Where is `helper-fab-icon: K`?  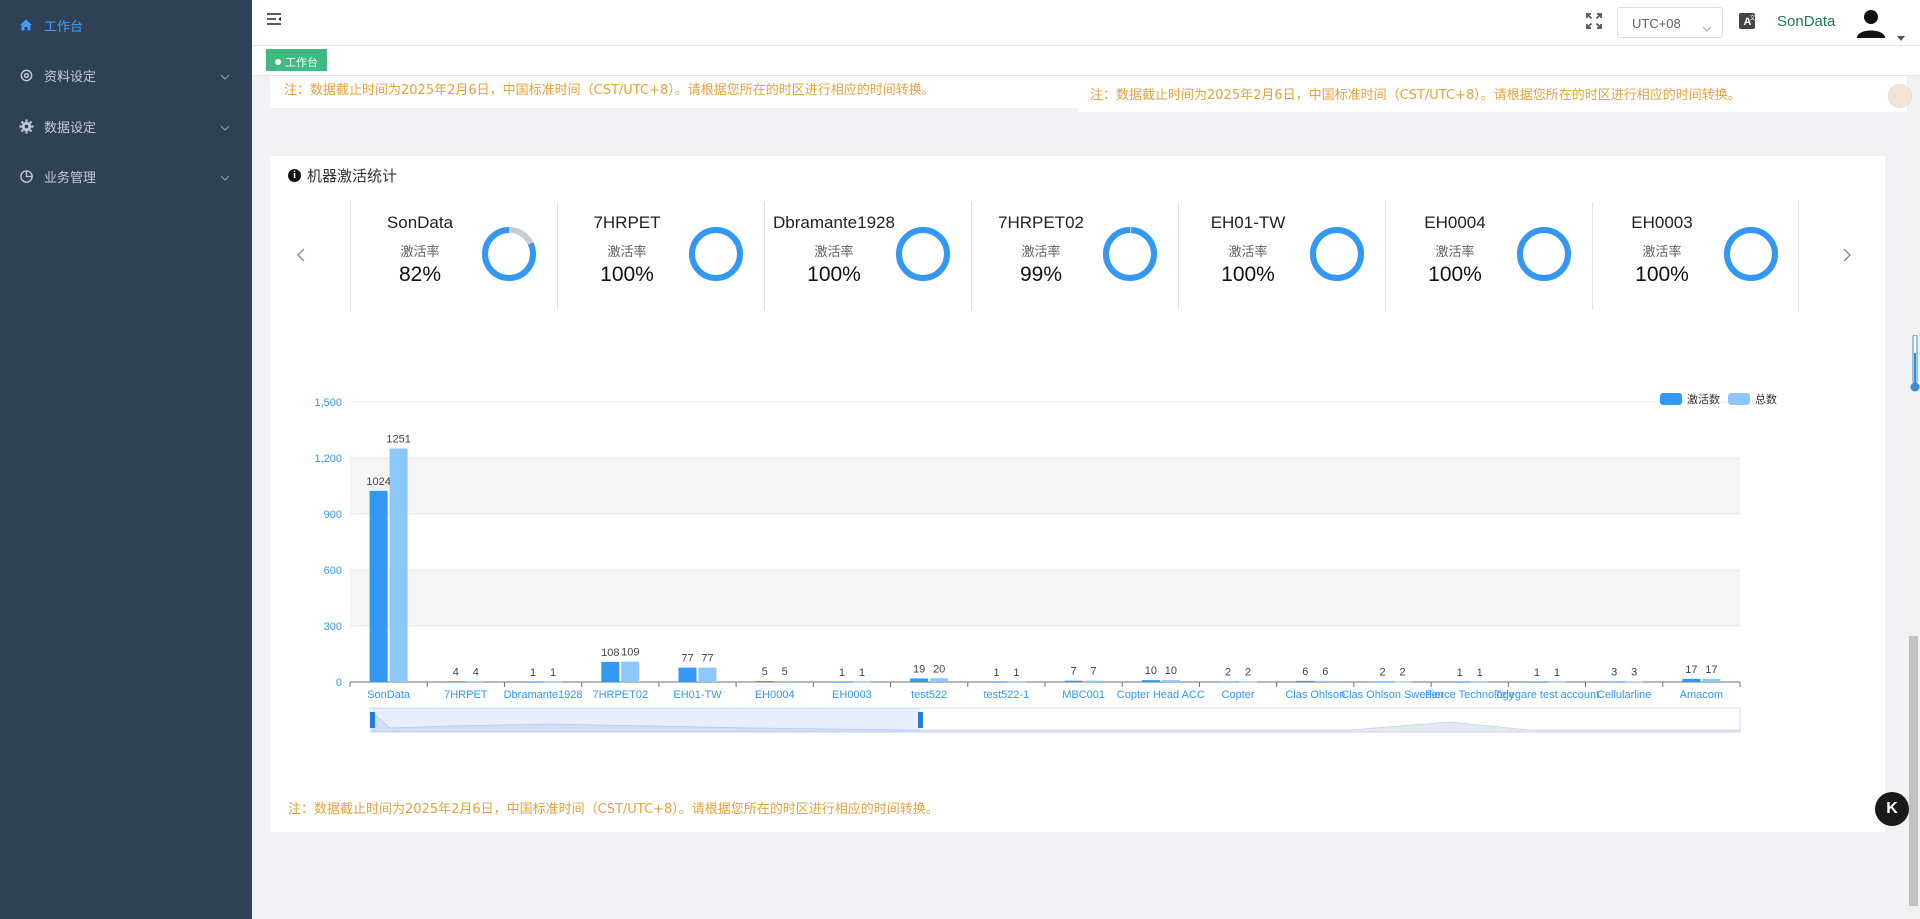
helper-fab-icon: K is located at coordinates (1892, 809).